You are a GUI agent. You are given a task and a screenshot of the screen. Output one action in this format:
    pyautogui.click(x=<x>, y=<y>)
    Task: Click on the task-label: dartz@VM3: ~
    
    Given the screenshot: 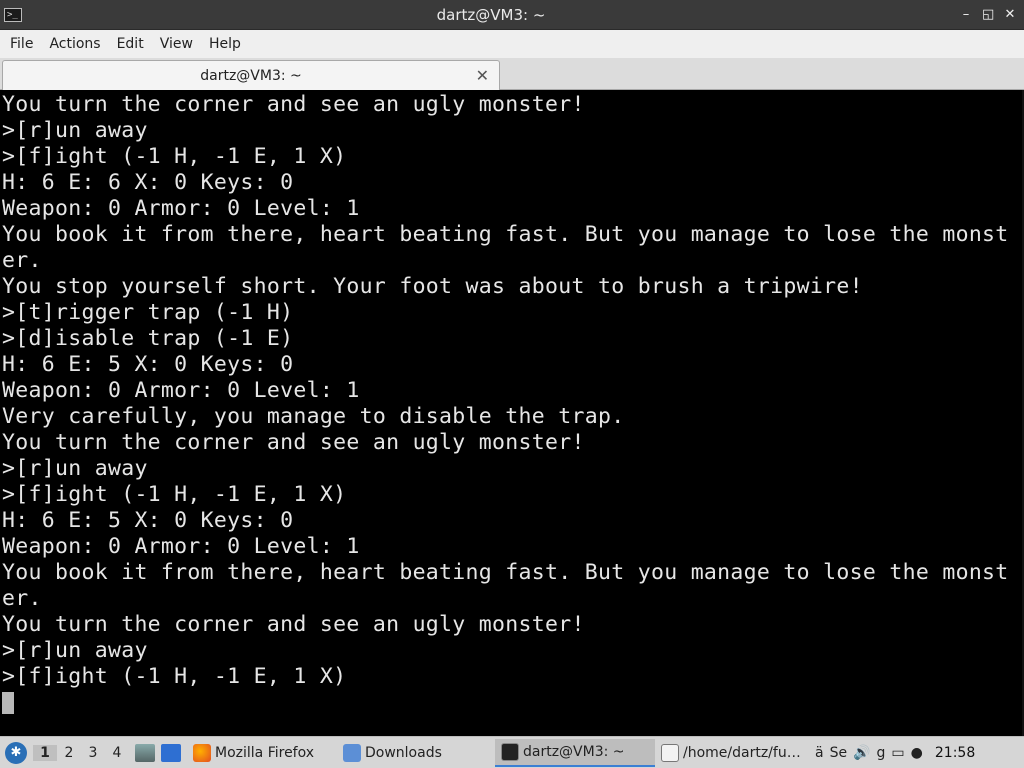 What is the action you would take?
    pyautogui.click(x=574, y=751)
    